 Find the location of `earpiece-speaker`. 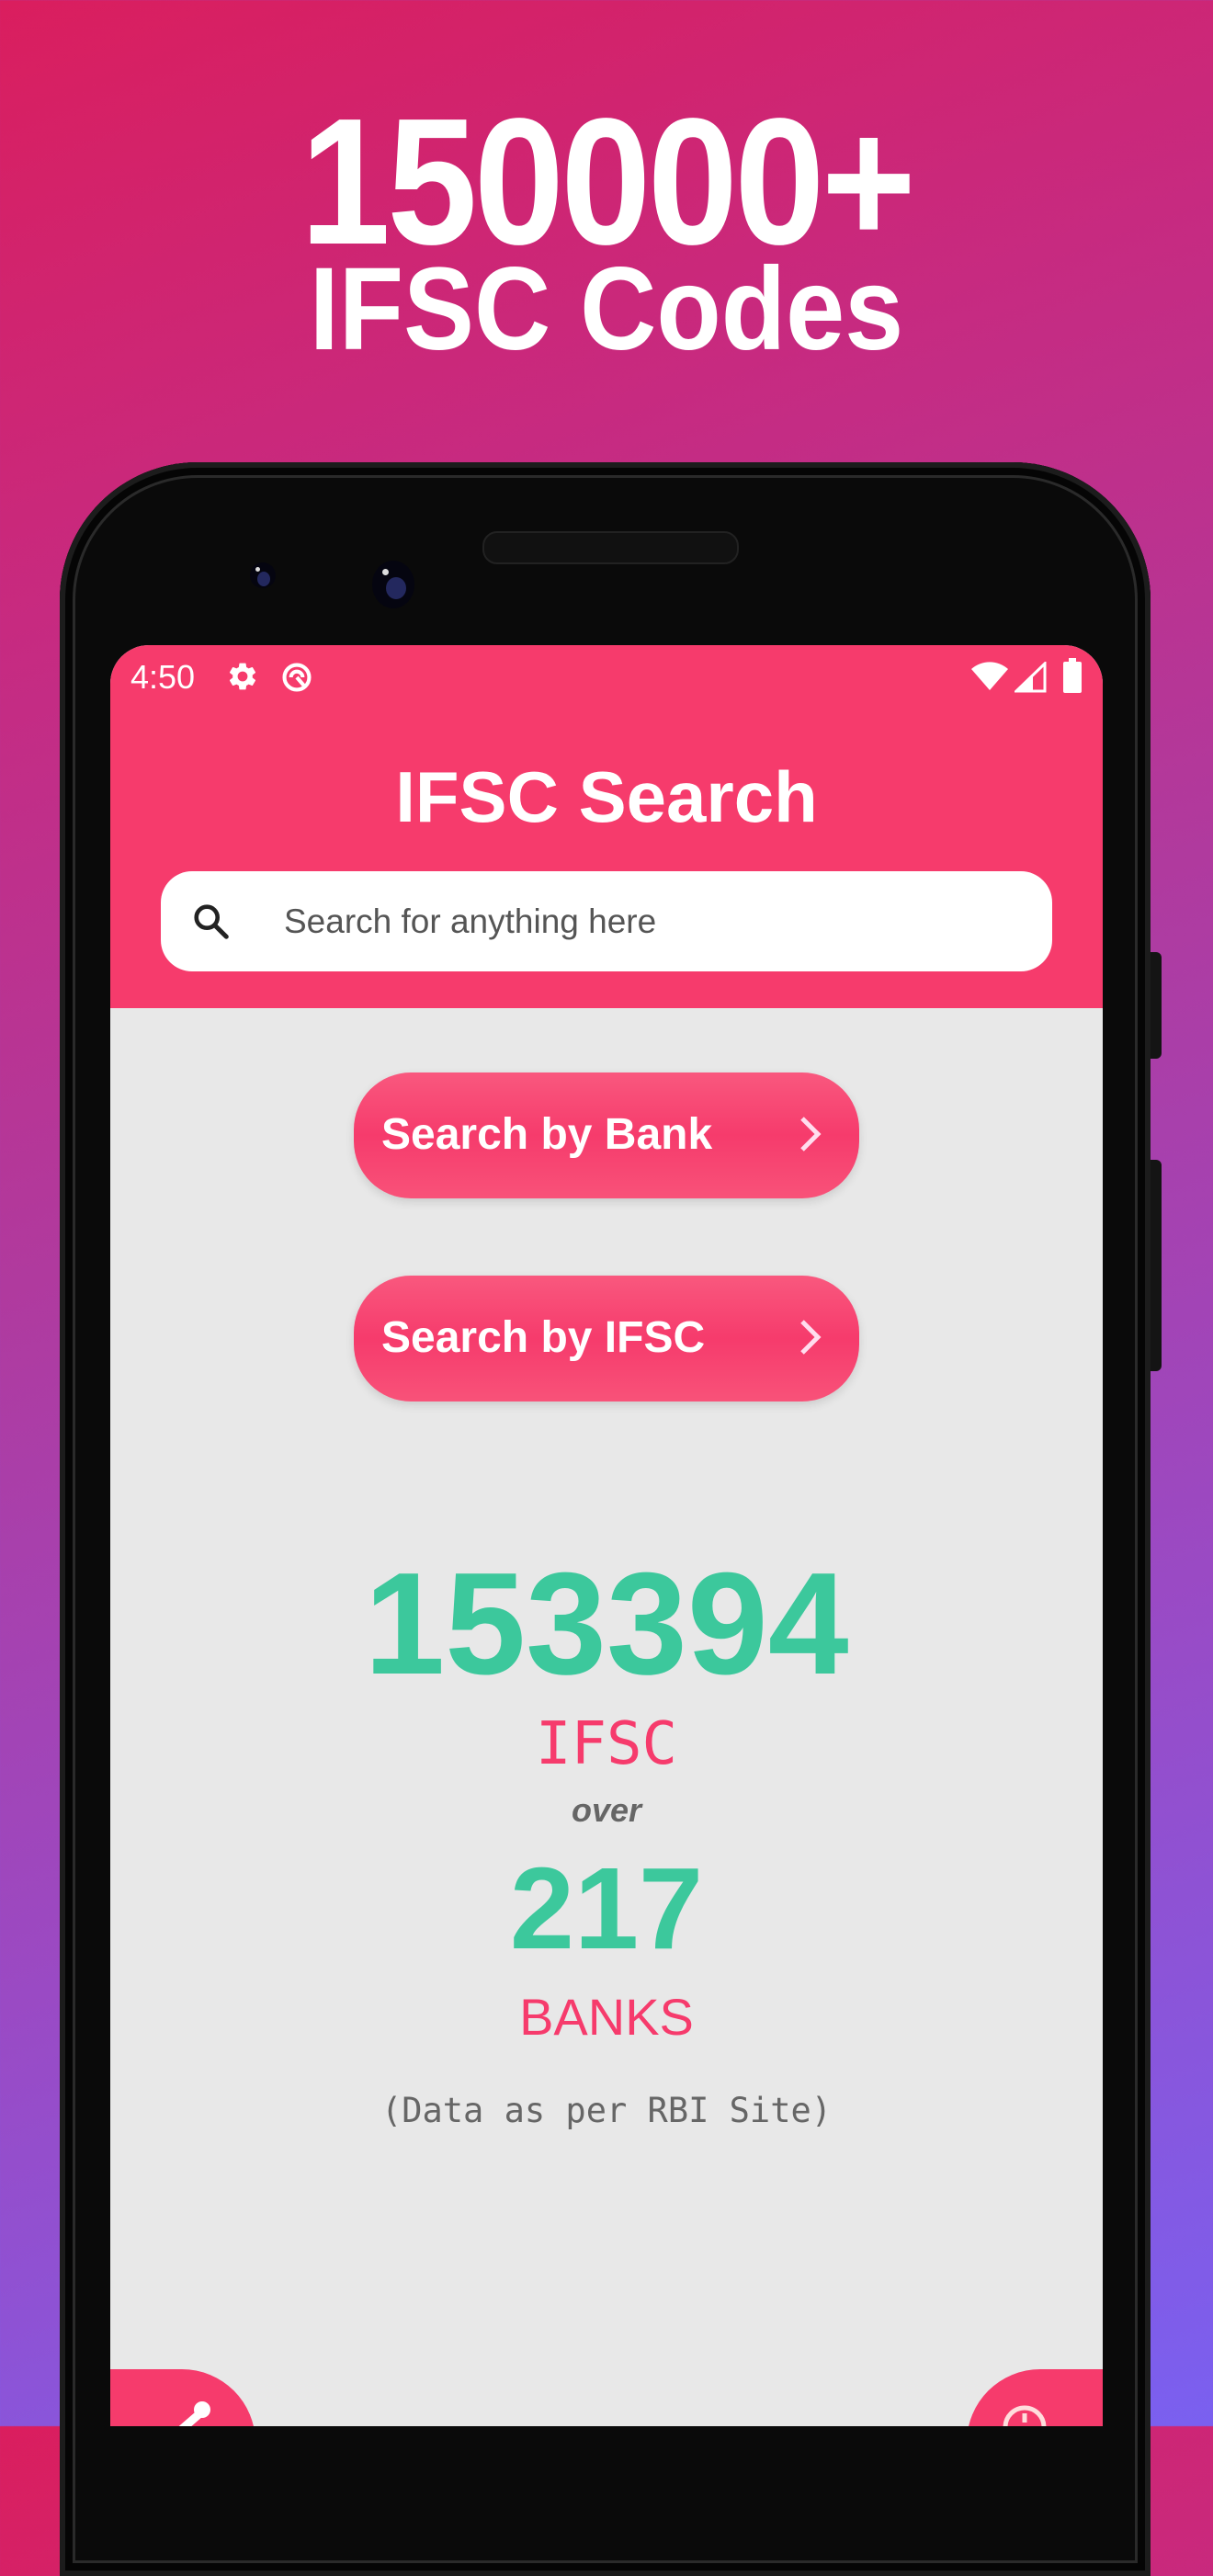

earpiece-speaker is located at coordinates (611, 547).